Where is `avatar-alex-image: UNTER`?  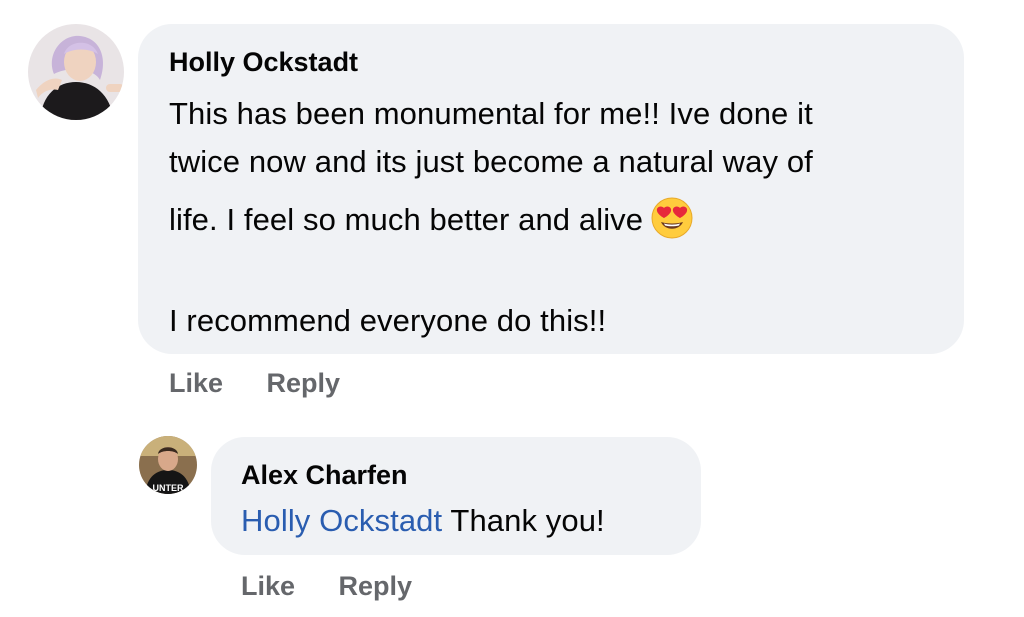 avatar-alex-image: UNTER is located at coordinates (168, 465).